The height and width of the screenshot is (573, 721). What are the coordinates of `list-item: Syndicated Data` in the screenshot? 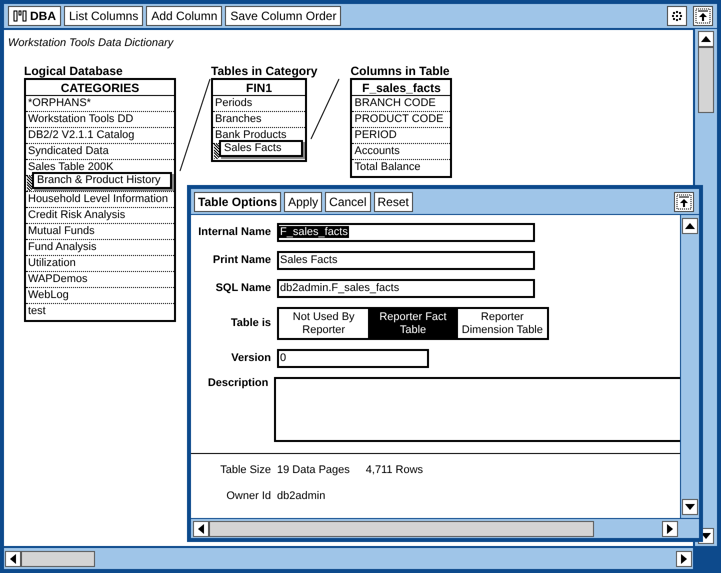 It's located at (100, 151).